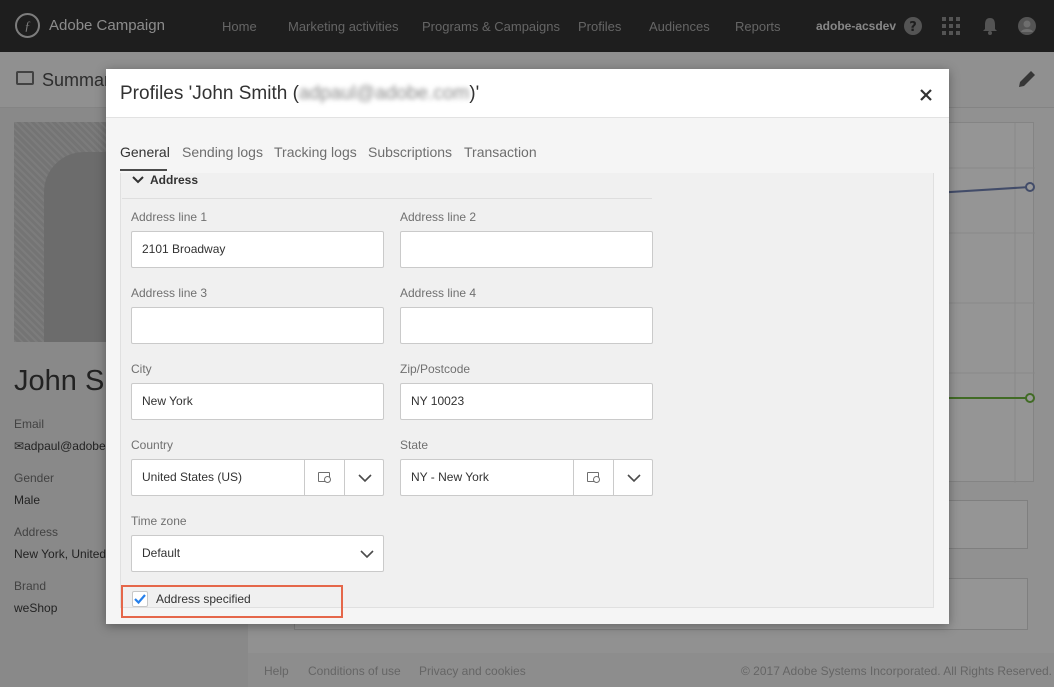 The height and width of the screenshot is (687, 1054). Describe the element at coordinates (169, 217) in the screenshot. I see `address-line-1-label: Address line 1` at that location.